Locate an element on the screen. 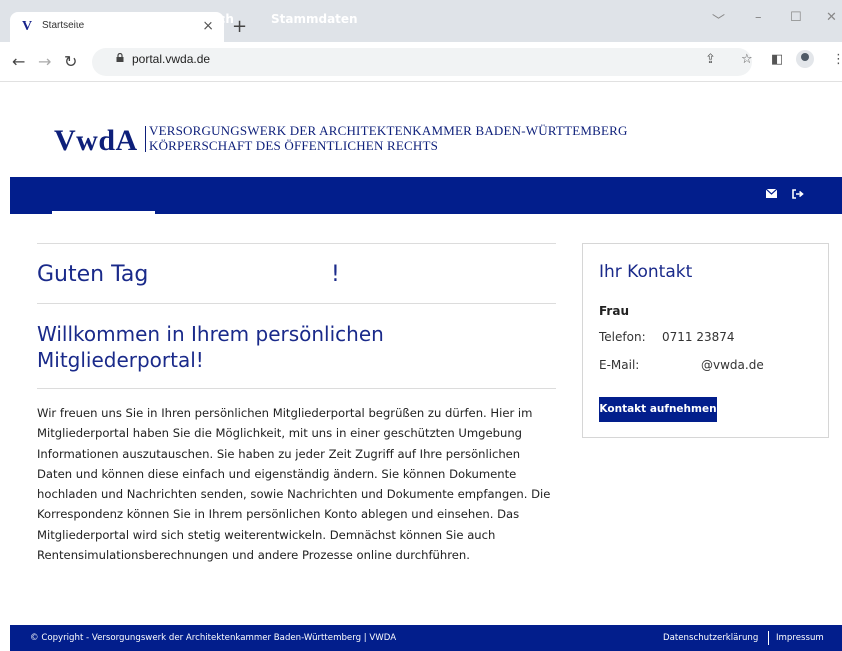 Image resolution: width=842 pixels, height=651 pixels. nav-item-stammdaten: Stammdaten is located at coordinates (314, 19).